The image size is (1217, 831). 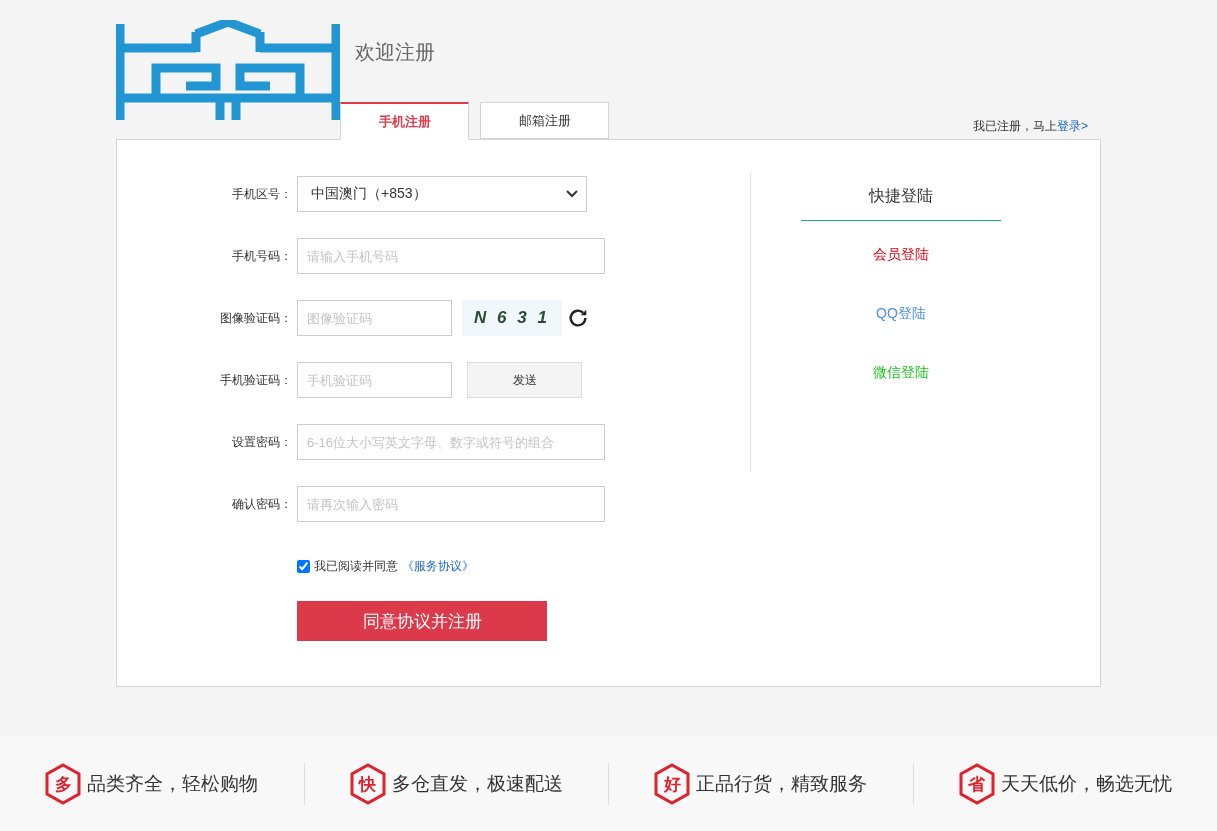 I want to click on register-button: 同意协议并注册, so click(x=422, y=621).